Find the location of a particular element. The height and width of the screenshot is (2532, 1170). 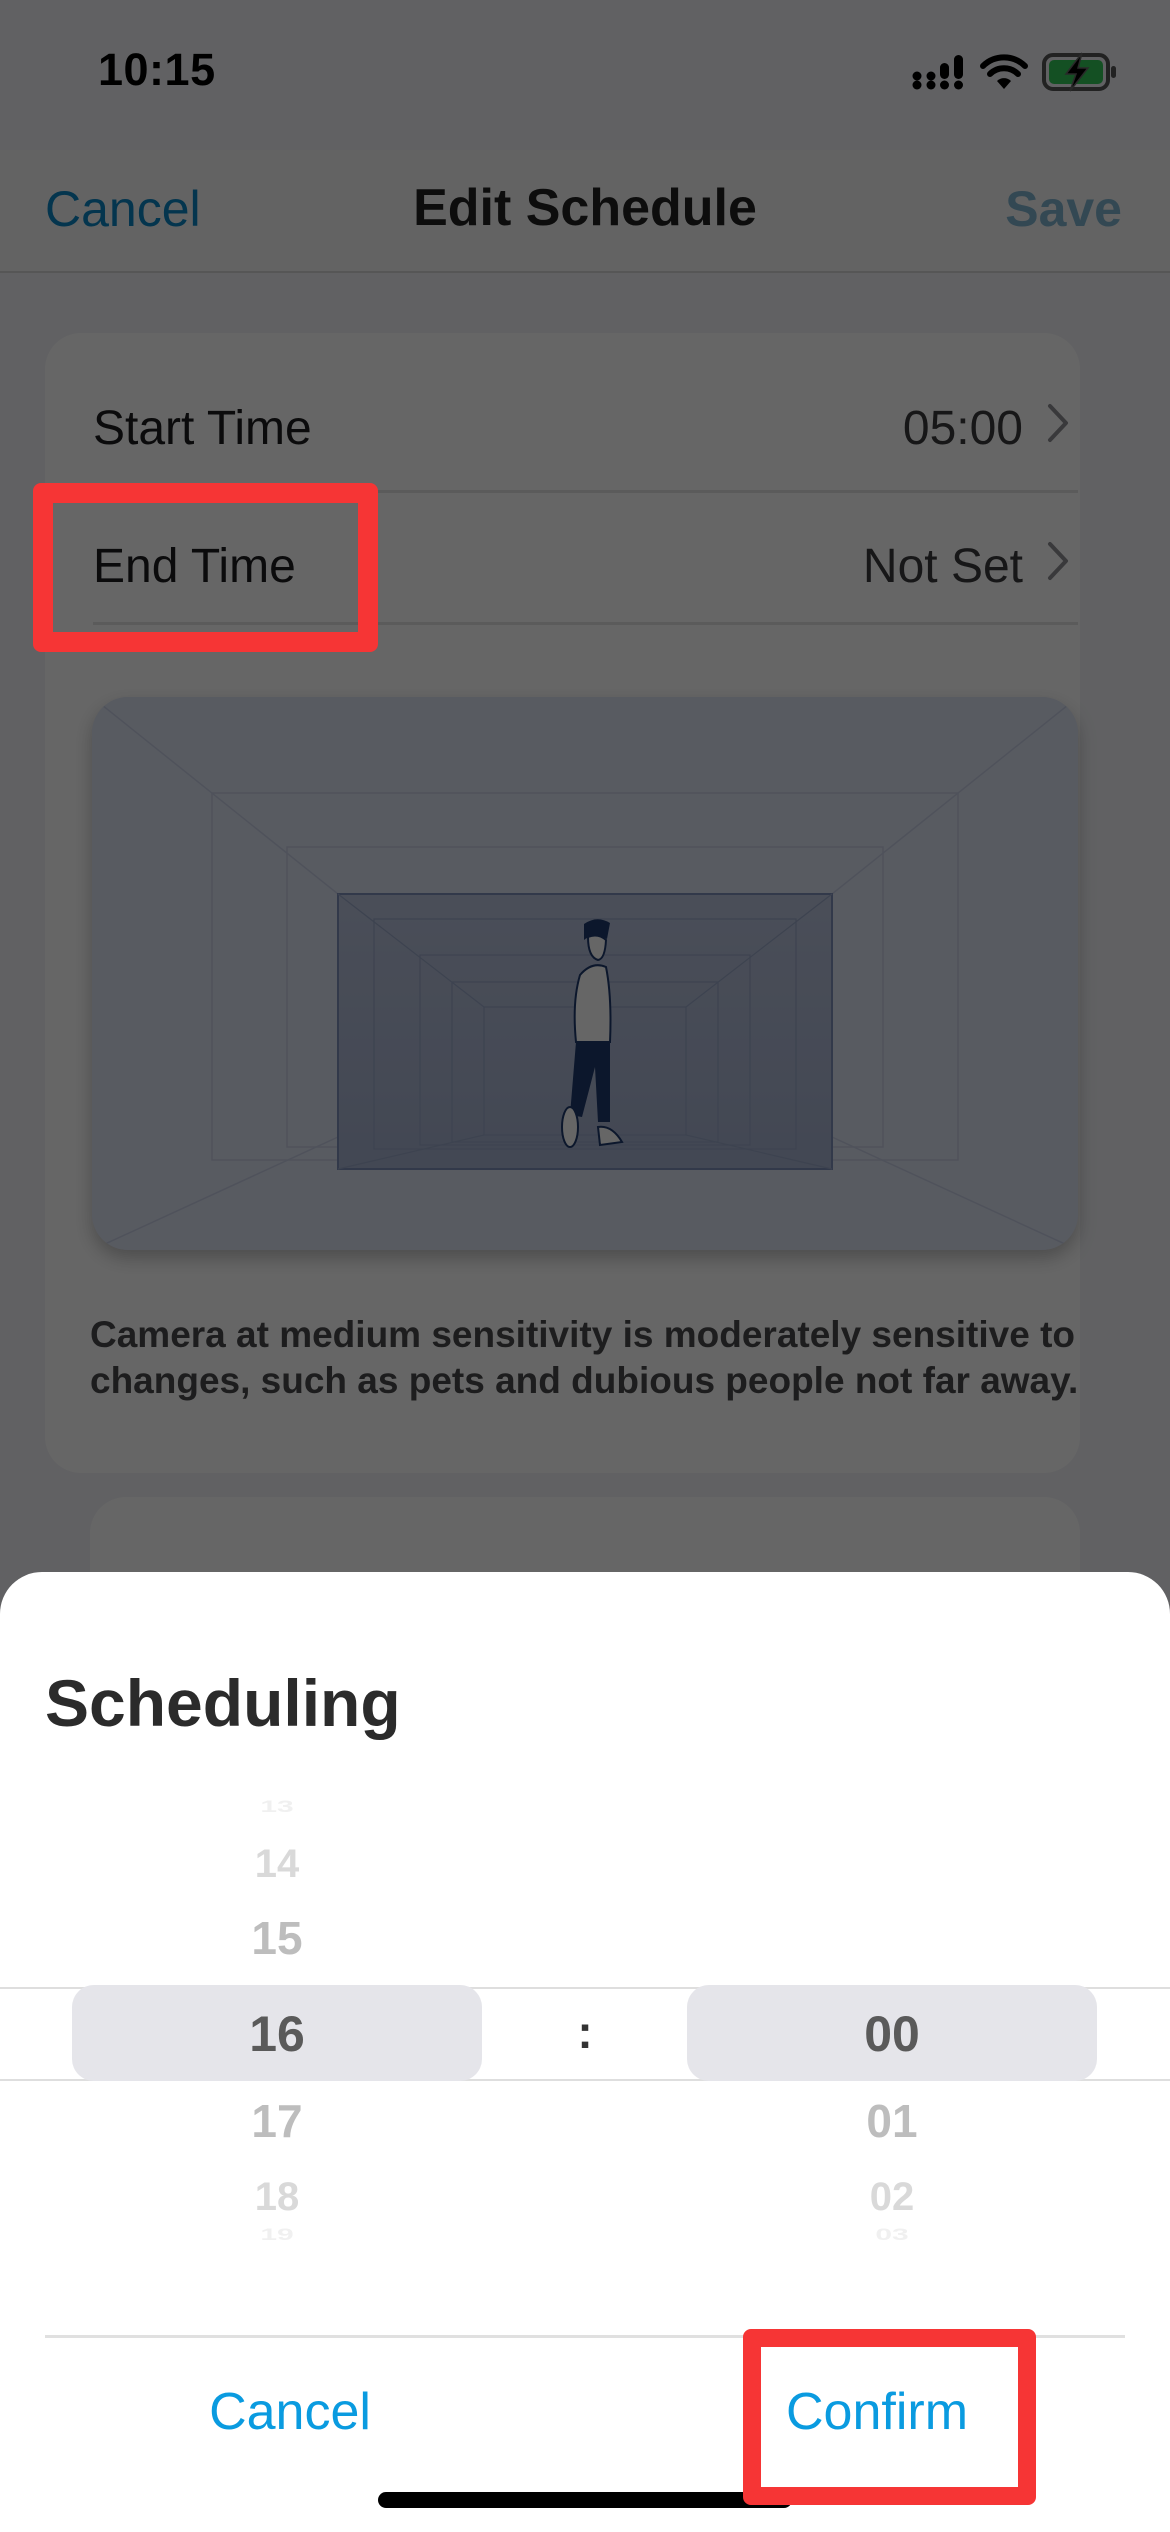

hour-option: 19 is located at coordinates (277, 2235).